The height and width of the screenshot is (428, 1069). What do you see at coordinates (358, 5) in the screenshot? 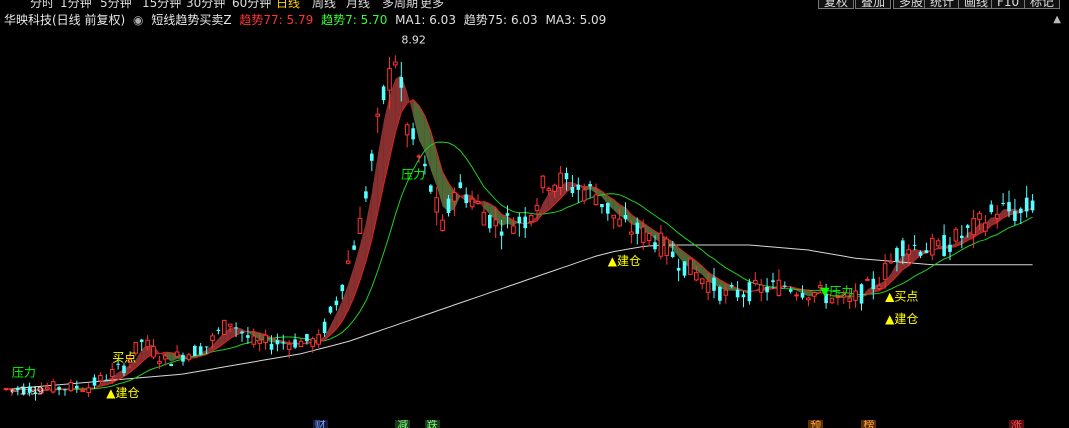
I see `period-tab-8: 月线` at bounding box center [358, 5].